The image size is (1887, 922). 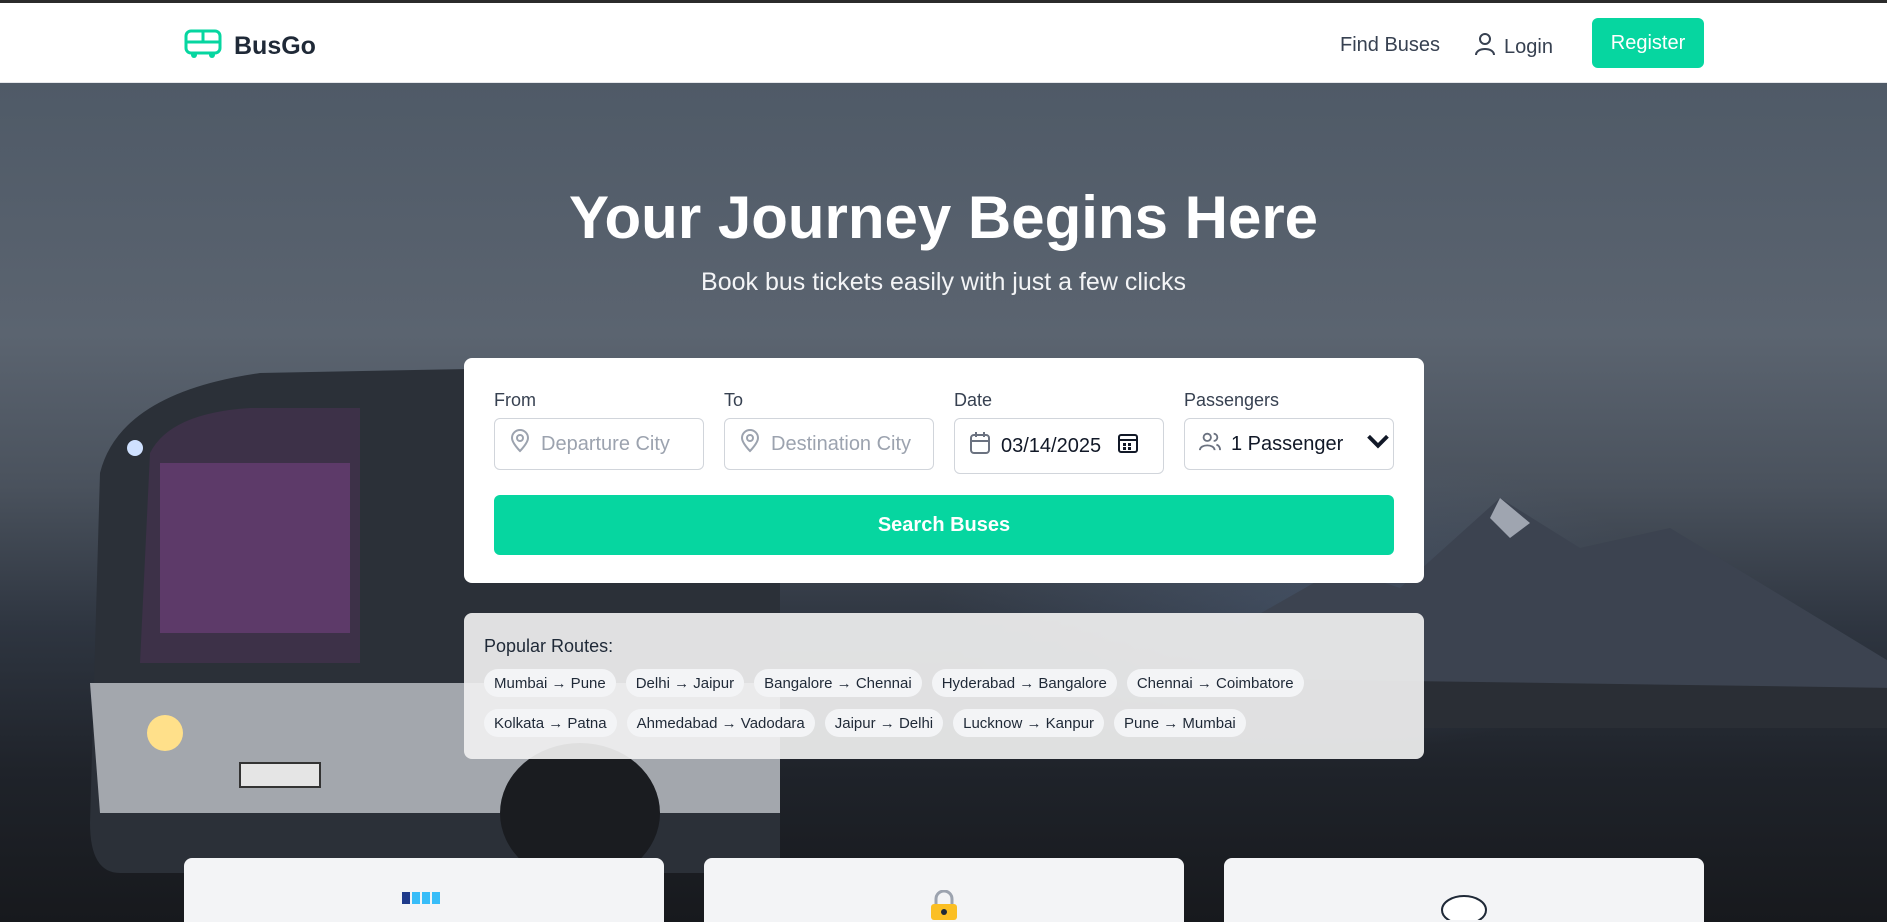 I want to click on navbar: BusGo Find Buses Login Register, so click(x=943, y=43).